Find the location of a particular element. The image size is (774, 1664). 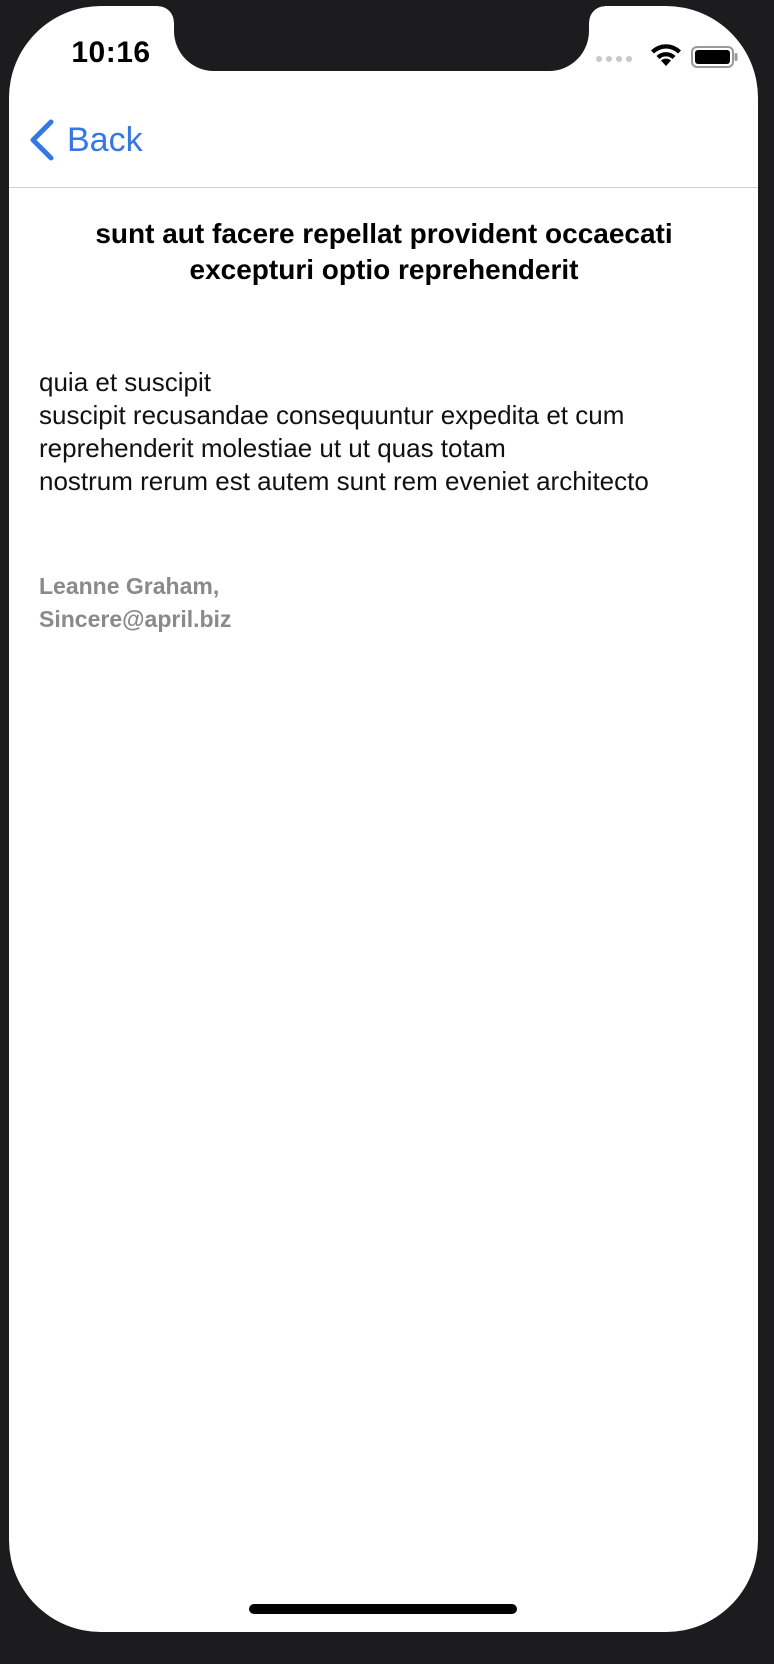

back-label: Back is located at coordinates (105, 139).